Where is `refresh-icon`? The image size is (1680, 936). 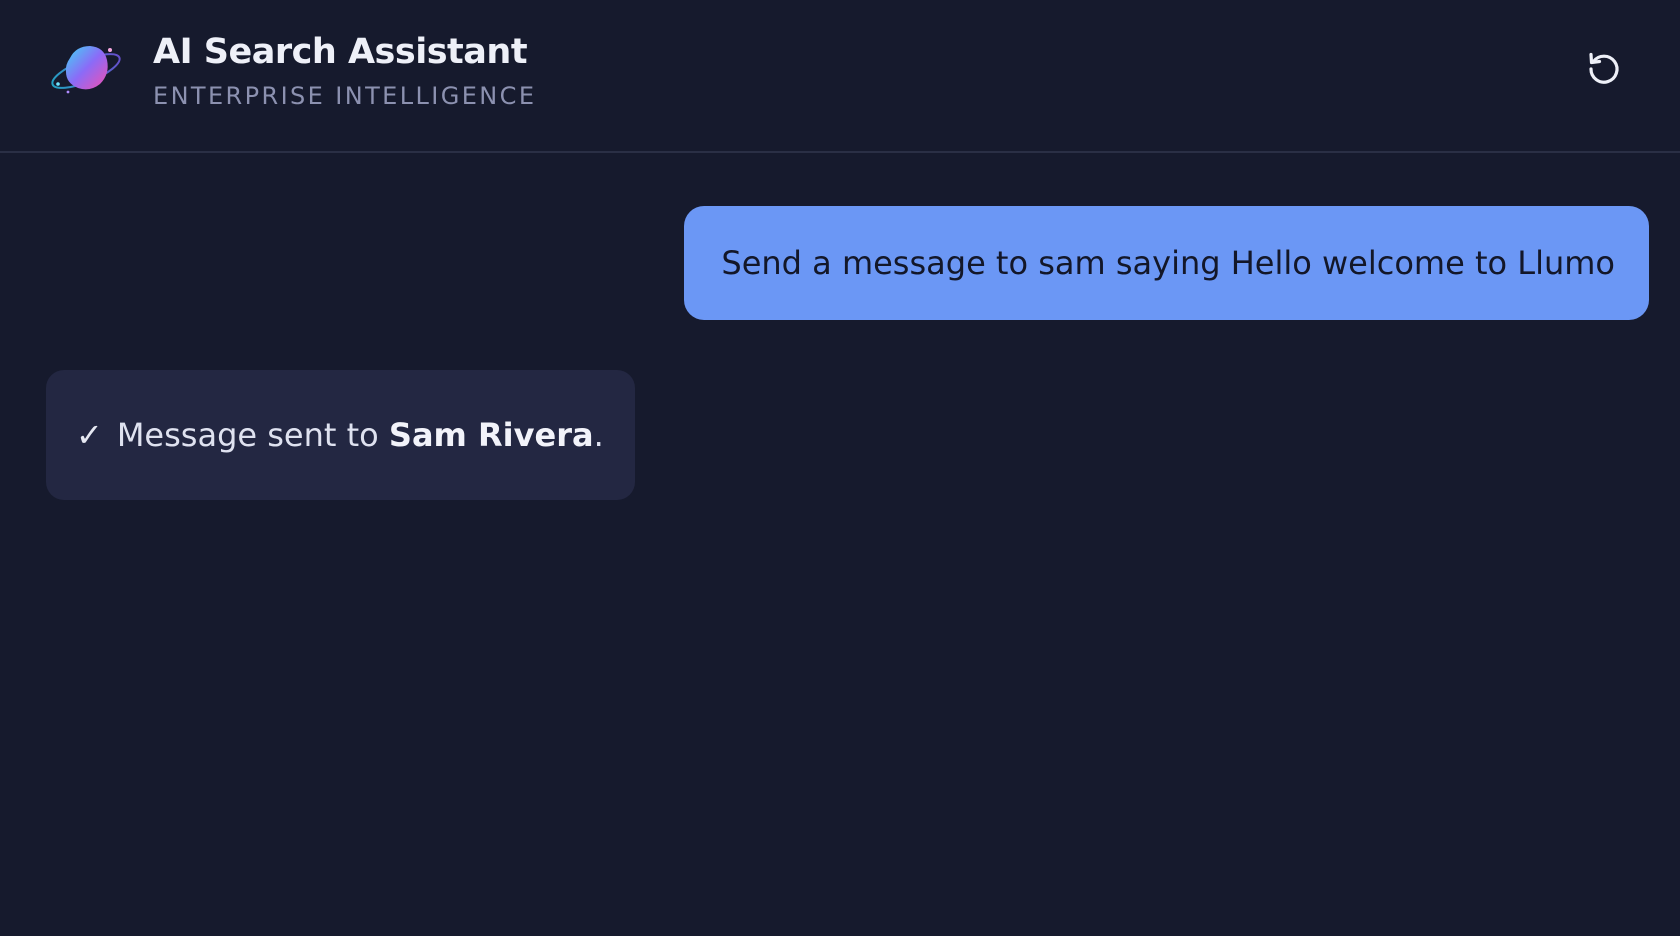
refresh-icon is located at coordinates (1604, 70).